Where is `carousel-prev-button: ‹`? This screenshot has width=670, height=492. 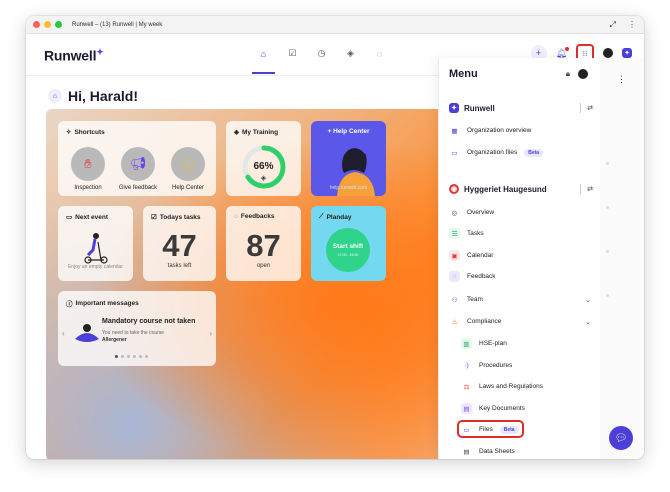
carousel-prev-button: ‹ is located at coordinates (63, 333).